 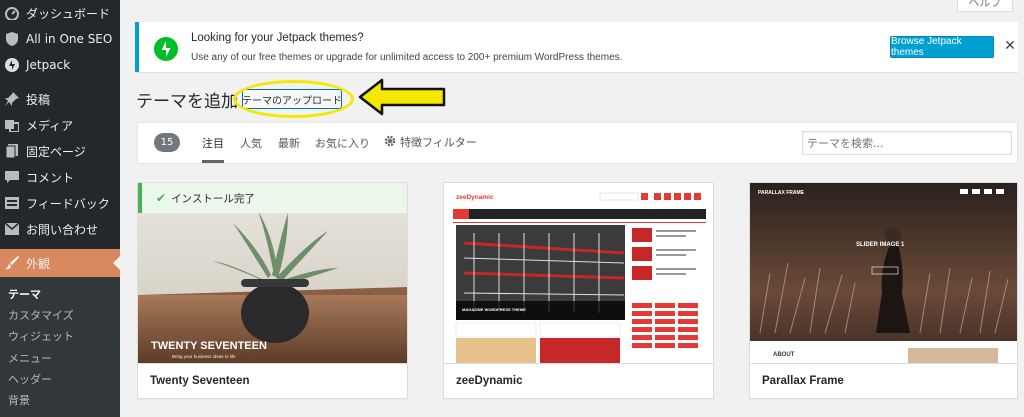 I want to click on submenu-widgets: ウィジェット, so click(x=41, y=336).